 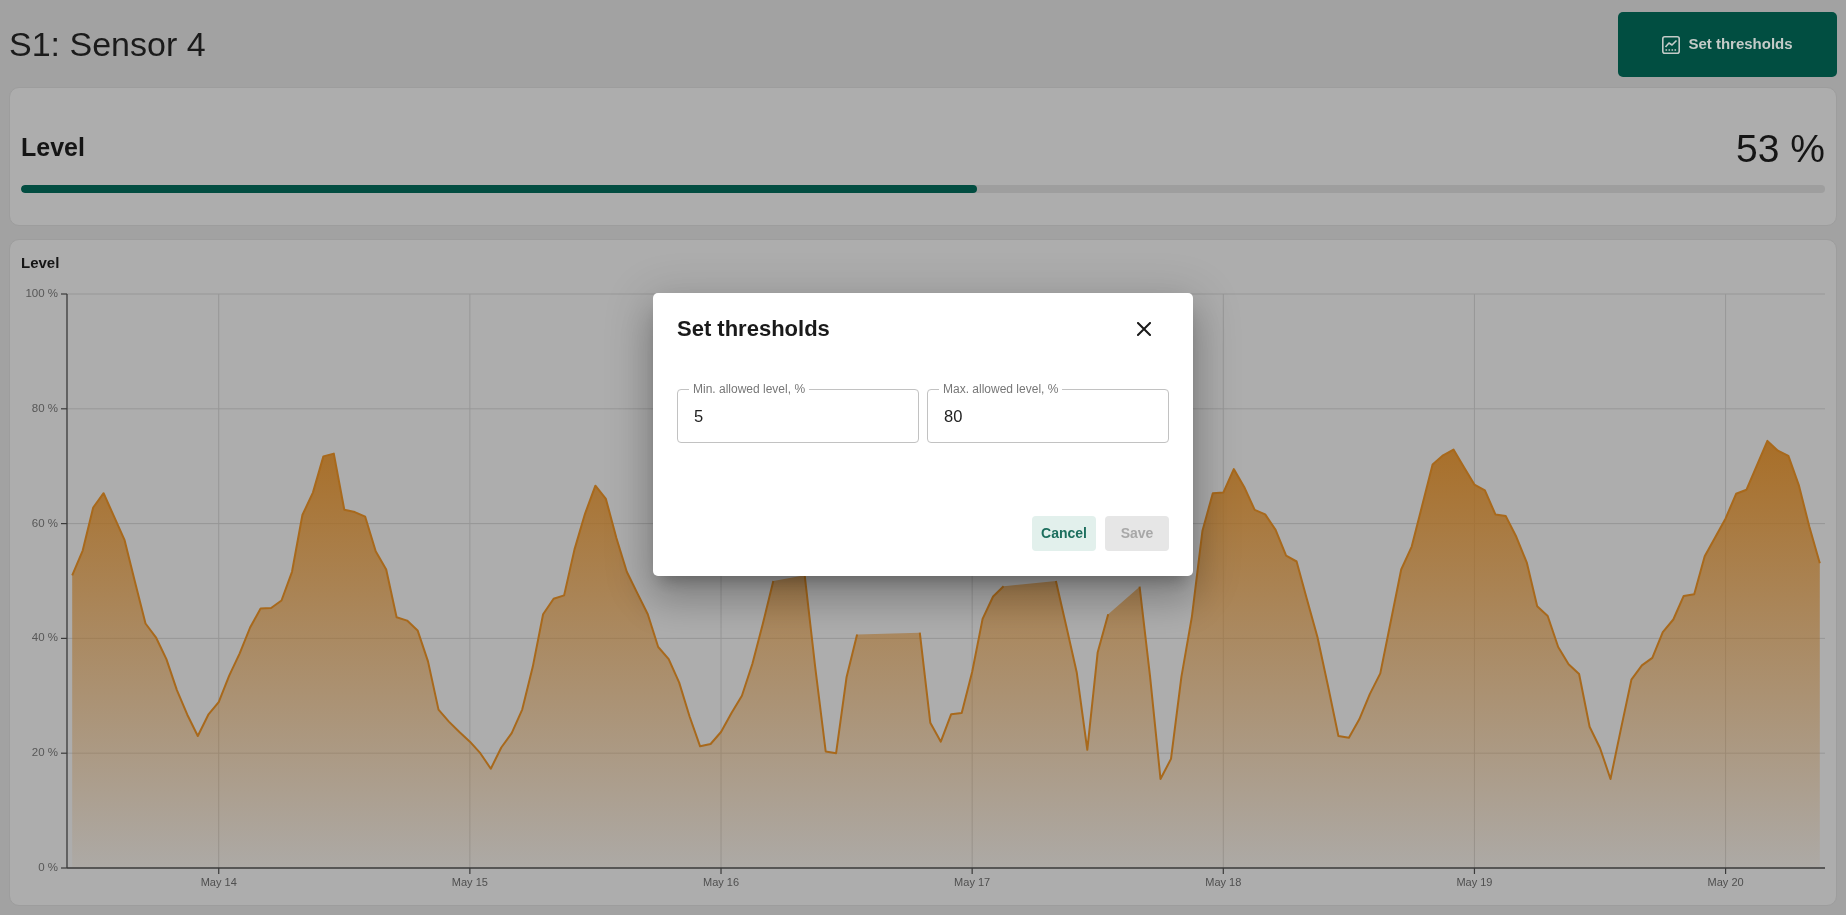 What do you see at coordinates (1144, 329) in the screenshot?
I see `close-icon` at bounding box center [1144, 329].